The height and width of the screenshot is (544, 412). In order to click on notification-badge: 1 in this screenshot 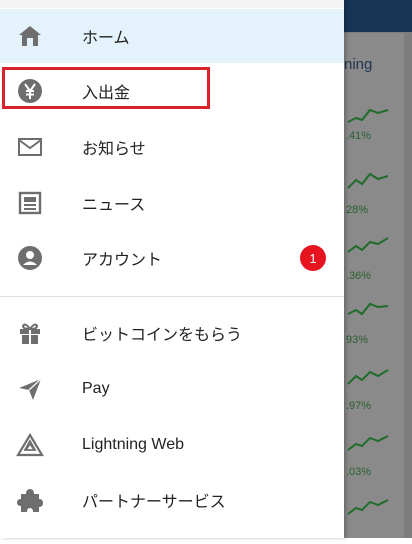, I will do `click(313, 258)`.